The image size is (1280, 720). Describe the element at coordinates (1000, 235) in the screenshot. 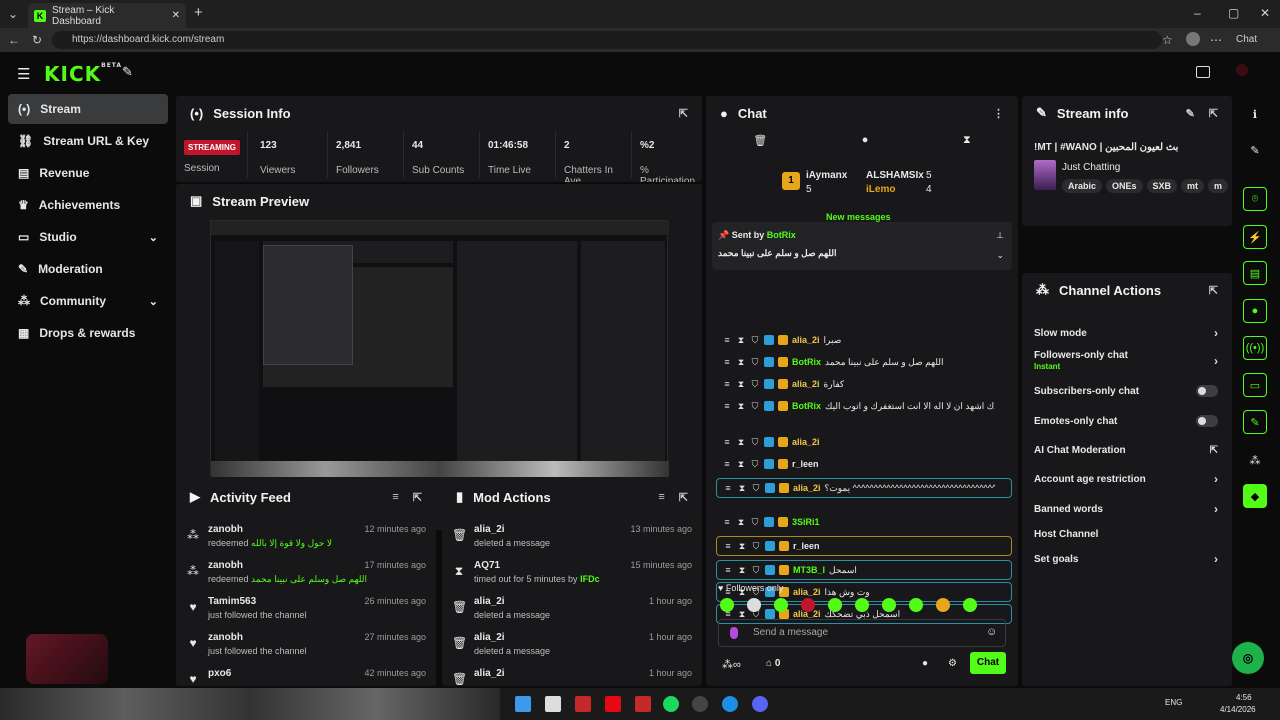

I see `pin-toggle-icon: ⊥` at that location.